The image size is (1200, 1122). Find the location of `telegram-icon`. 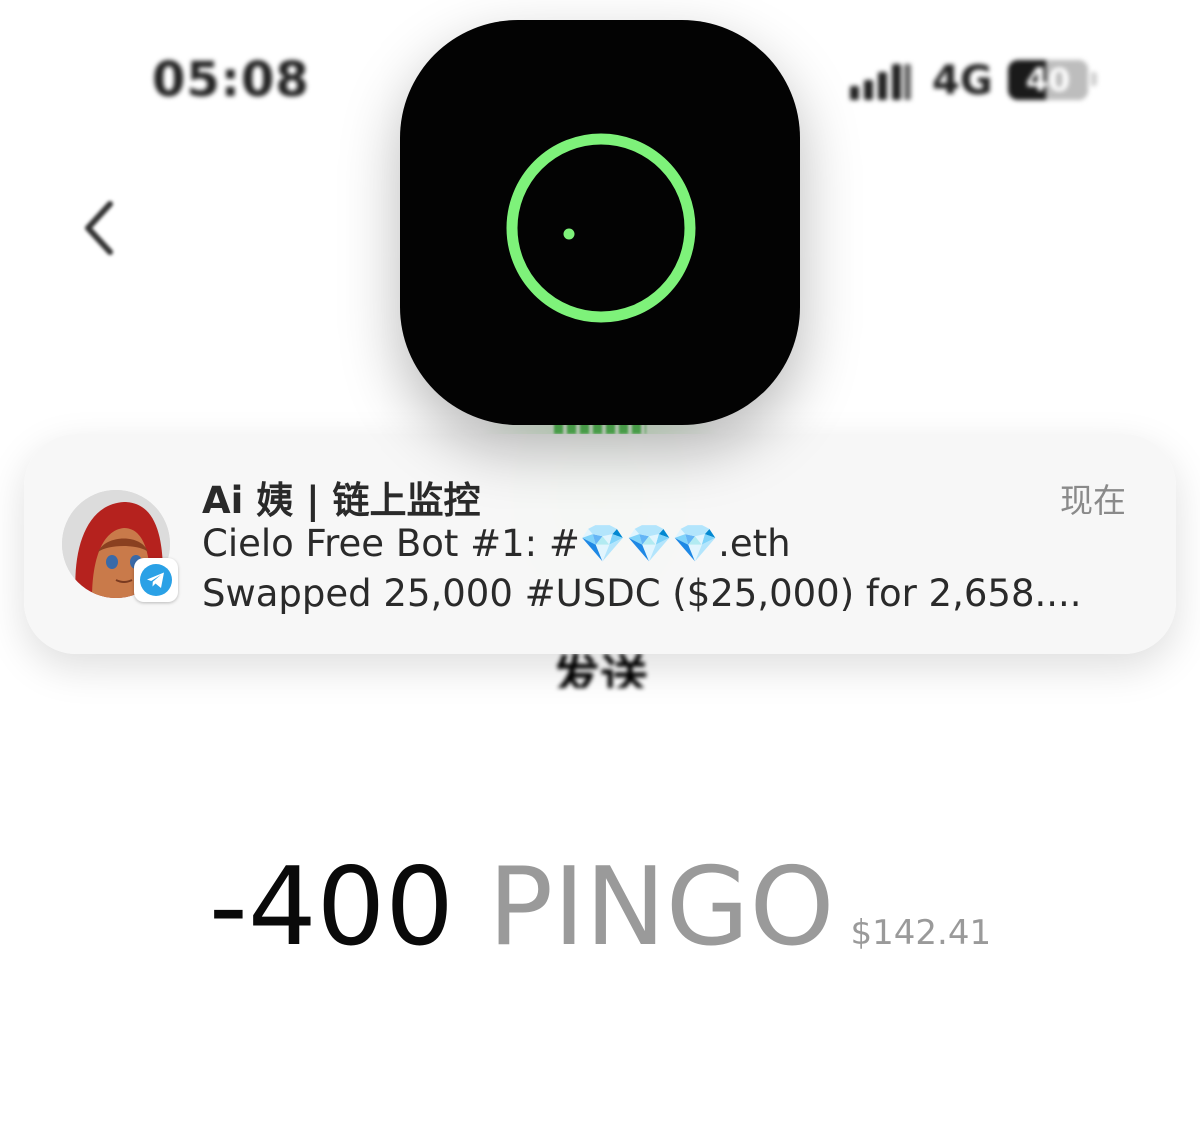

telegram-icon is located at coordinates (156, 580).